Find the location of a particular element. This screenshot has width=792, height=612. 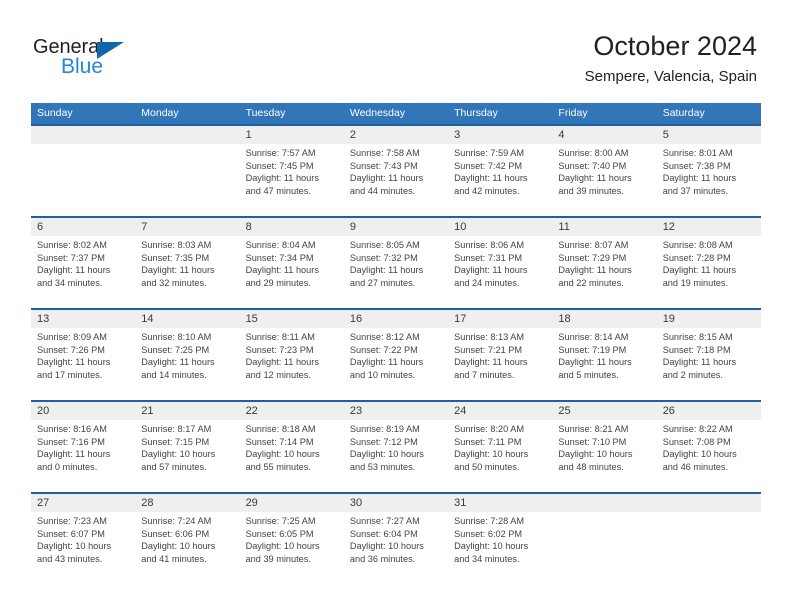

sunset-text: Sunset: 7:21 PM is located at coordinates (488, 349).